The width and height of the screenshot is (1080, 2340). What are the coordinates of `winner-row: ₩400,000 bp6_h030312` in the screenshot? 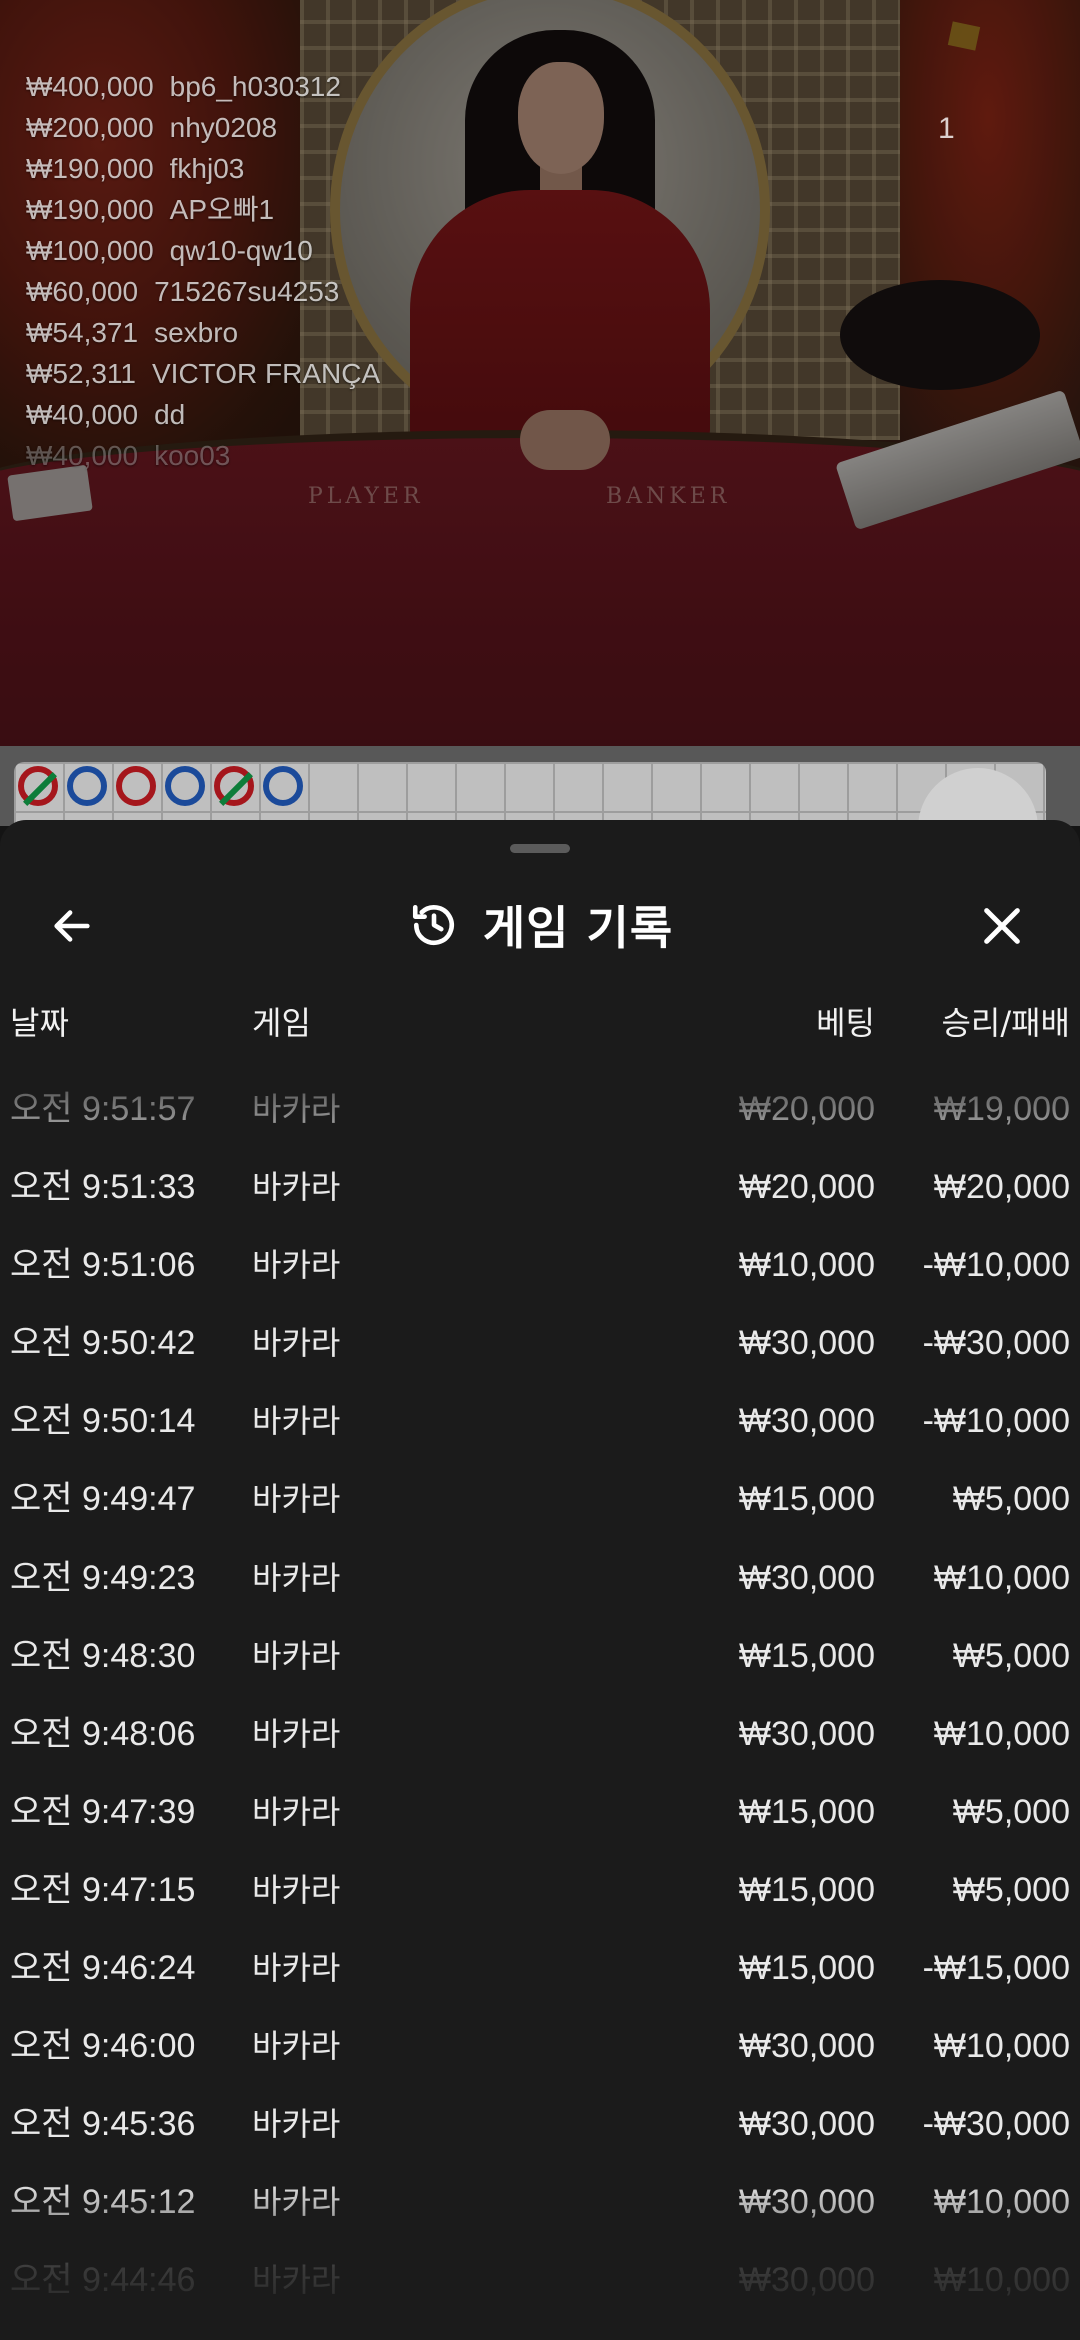 It's located at (203, 86).